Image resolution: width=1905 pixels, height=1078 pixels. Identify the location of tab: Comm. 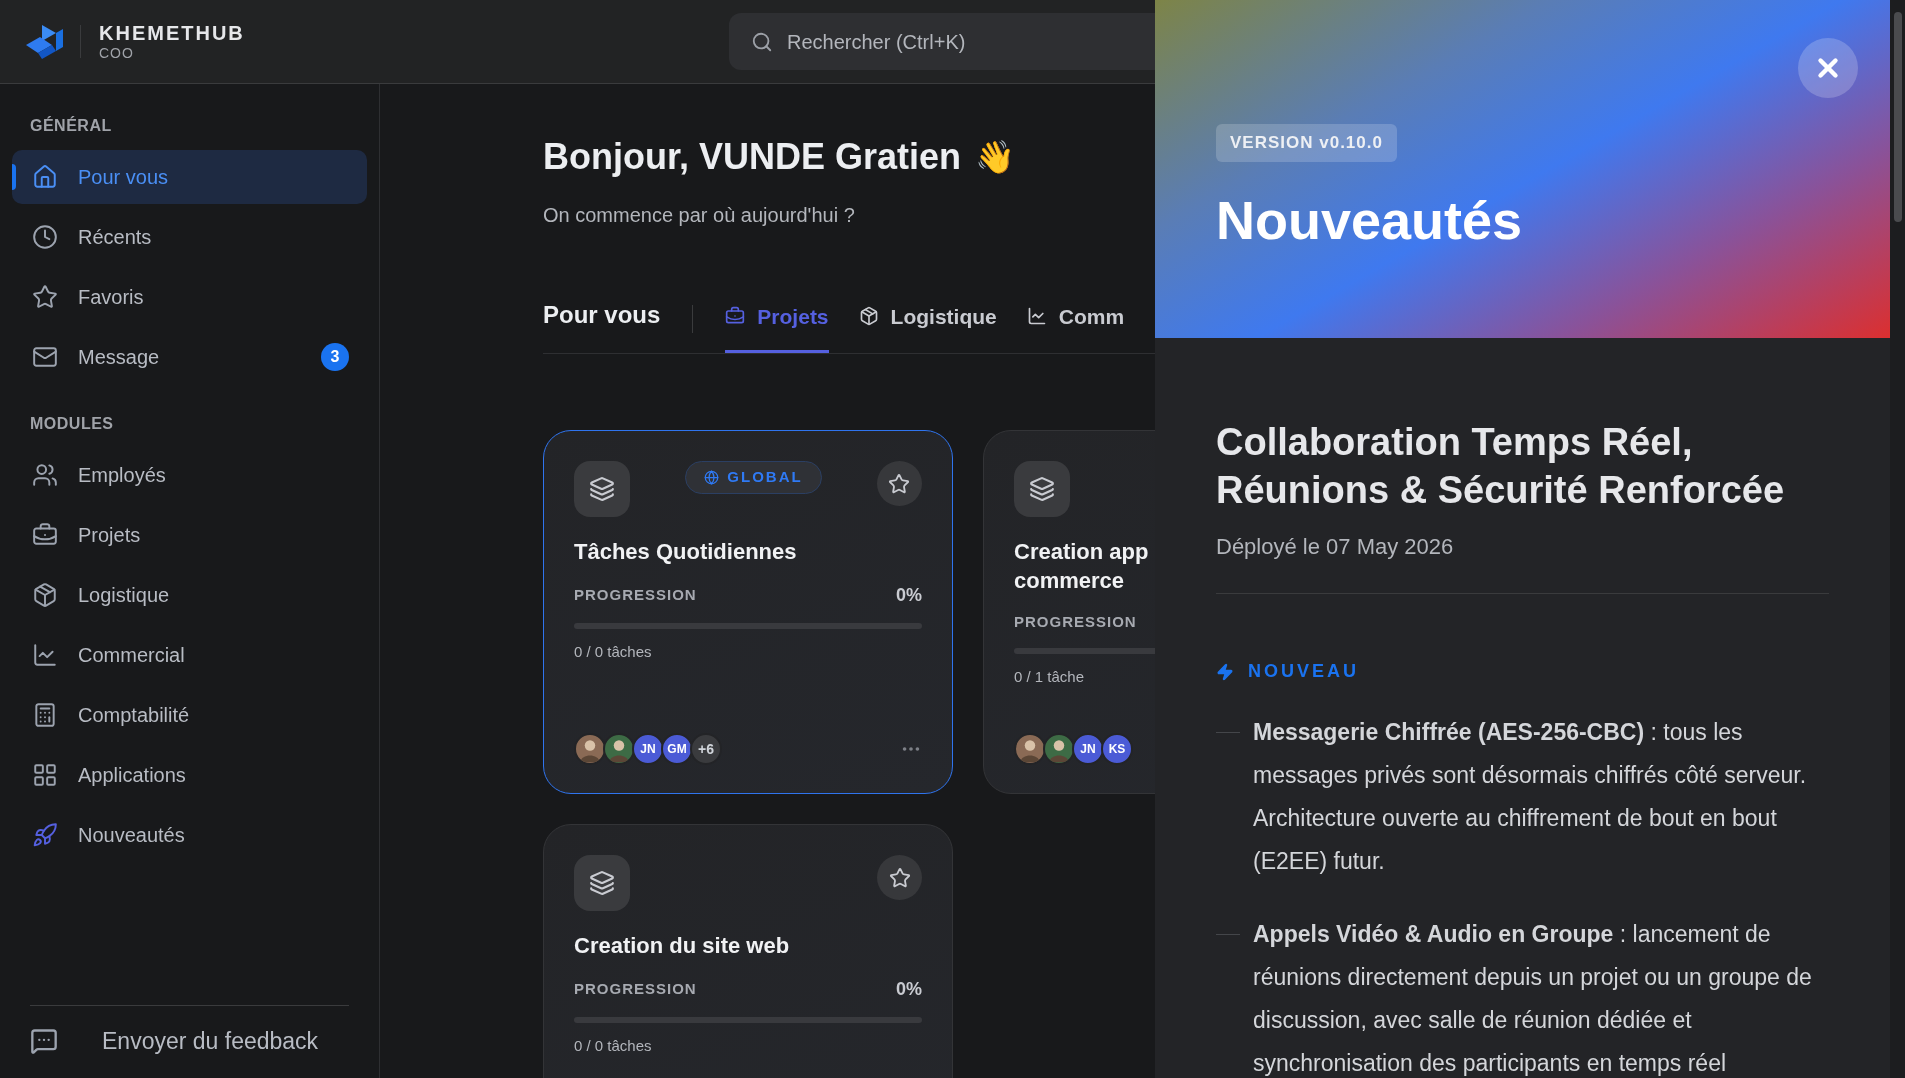
(1075, 326).